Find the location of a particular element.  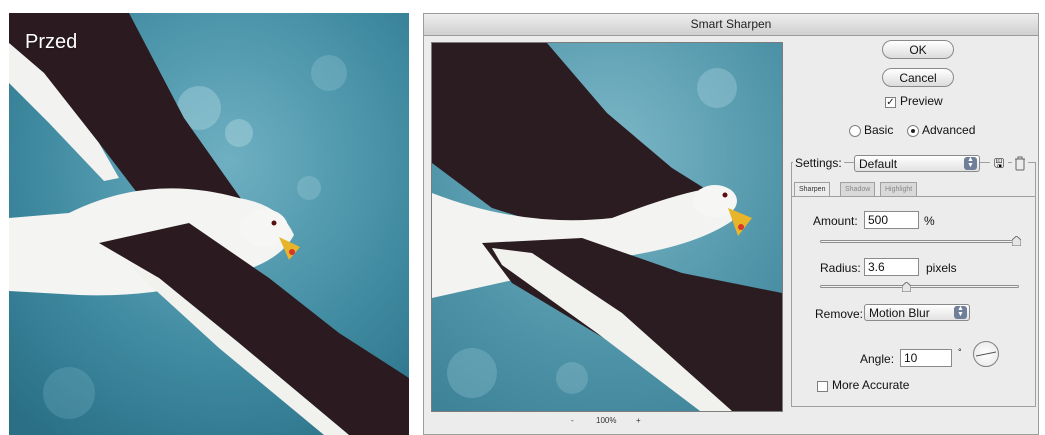

zoom-bar: - 100% + is located at coordinates (606, 422).